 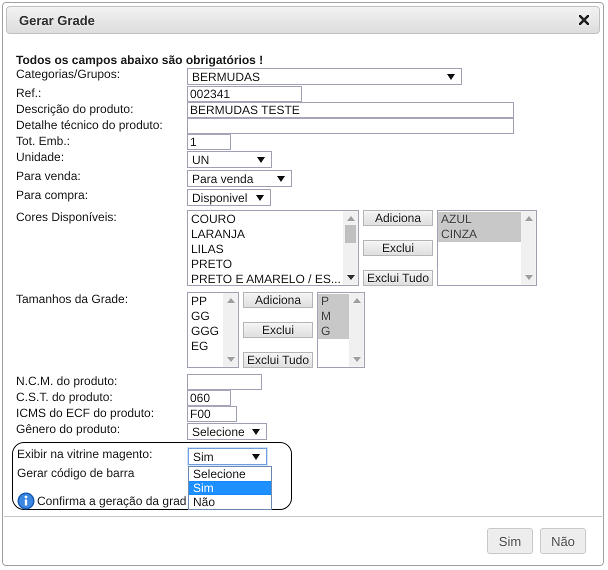 I want to click on field-label: Cores Disponíveis:, so click(x=67, y=217).